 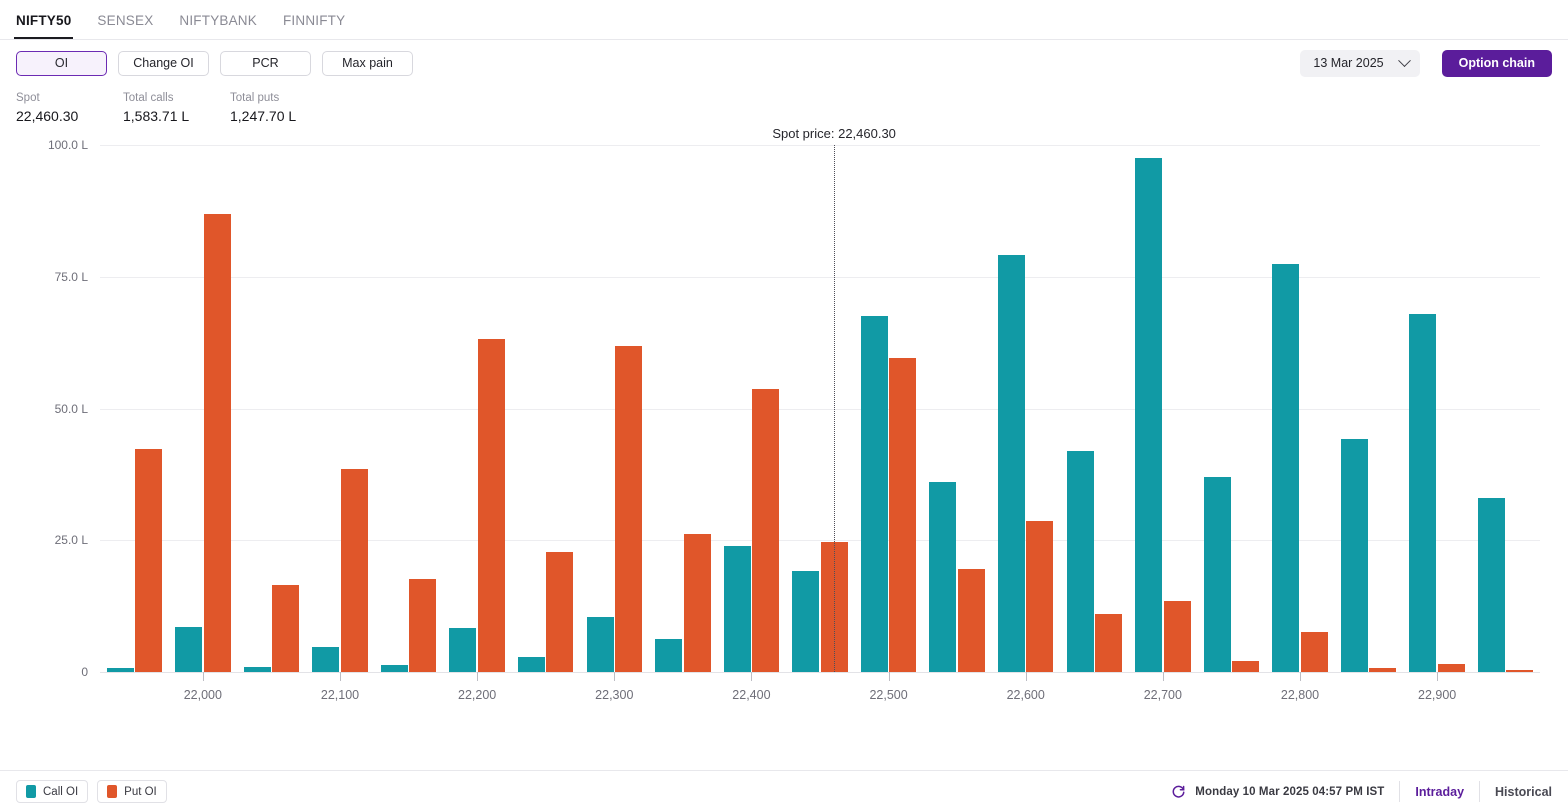 I want to click on metric-button-max-pain: Max pain, so click(x=367, y=63).